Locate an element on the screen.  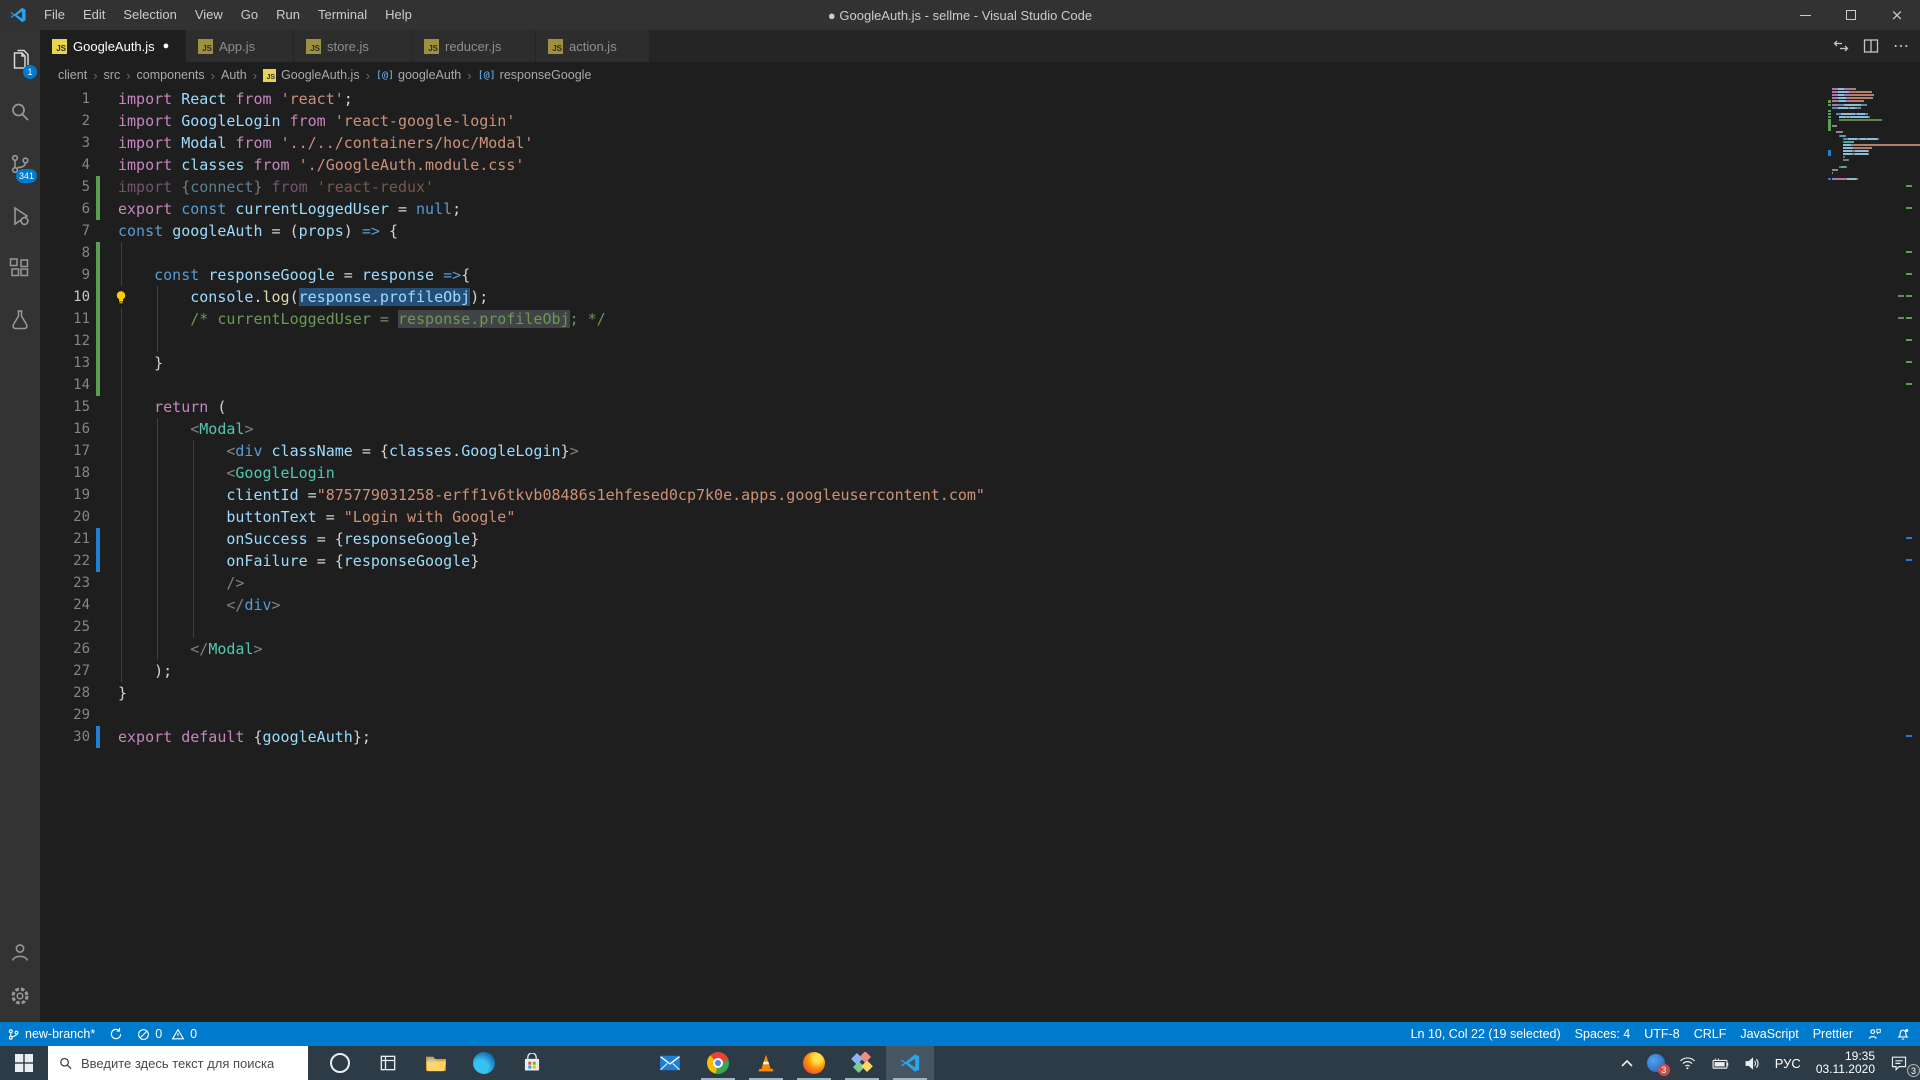
close-icon: × is located at coordinates (1897, 14).